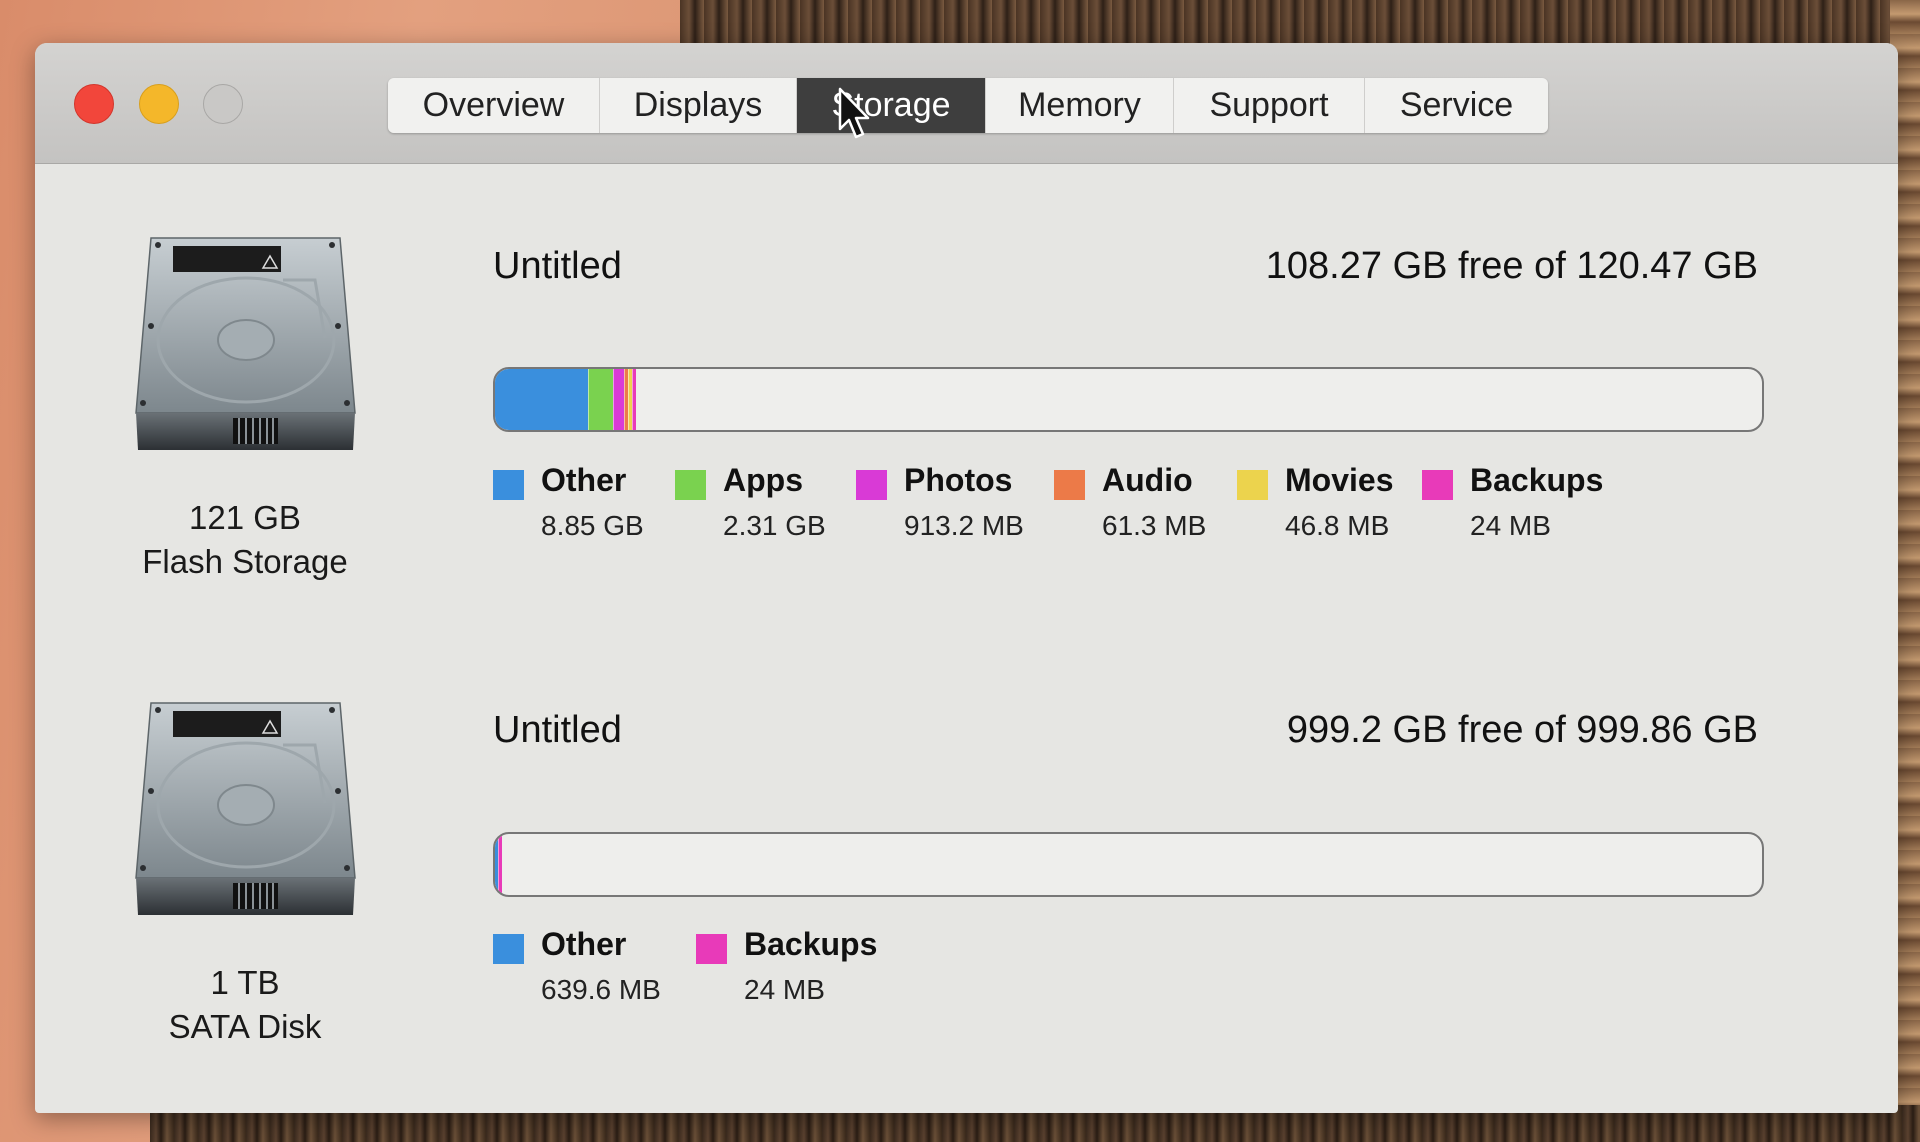  Describe the element at coordinates (765, 507) in the screenshot. I see `legend-item-apps: Apps 2.31 GB` at that location.